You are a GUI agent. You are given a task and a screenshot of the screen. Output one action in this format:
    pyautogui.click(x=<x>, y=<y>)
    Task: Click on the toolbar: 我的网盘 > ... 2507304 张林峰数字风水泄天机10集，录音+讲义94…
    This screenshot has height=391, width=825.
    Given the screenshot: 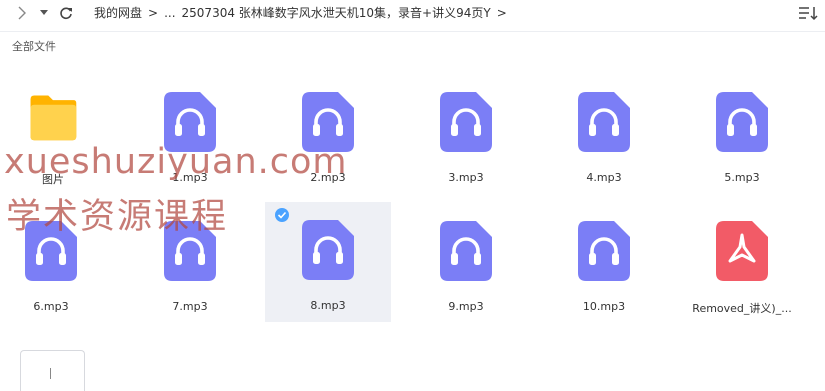 What is the action you would take?
    pyautogui.click(x=412, y=13)
    